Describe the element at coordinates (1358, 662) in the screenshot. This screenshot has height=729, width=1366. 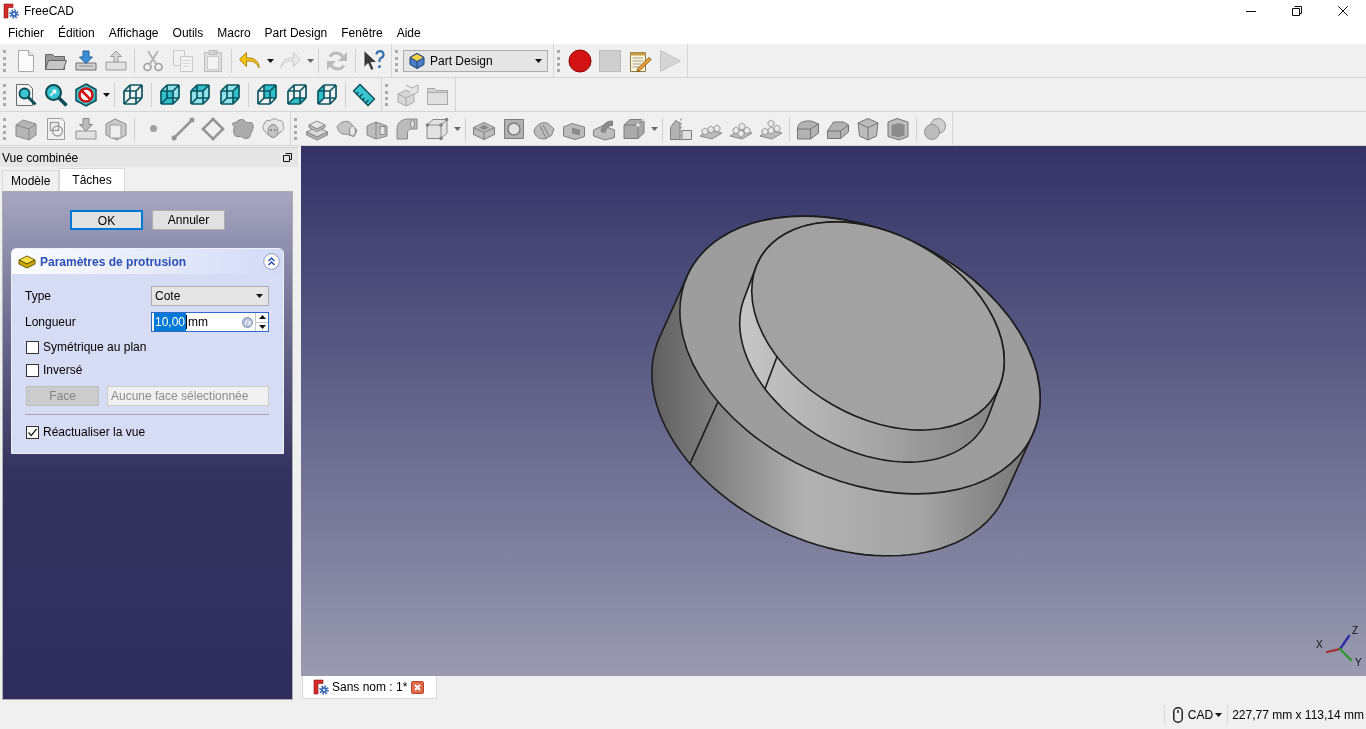
I see `axis-label: Y` at that location.